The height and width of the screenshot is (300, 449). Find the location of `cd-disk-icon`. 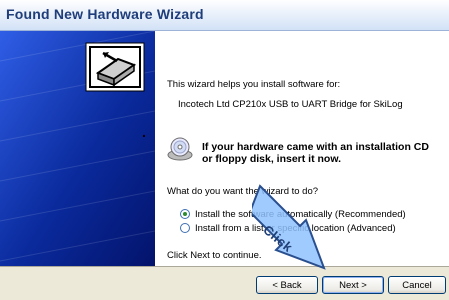

cd-disk-icon is located at coordinates (180, 149).